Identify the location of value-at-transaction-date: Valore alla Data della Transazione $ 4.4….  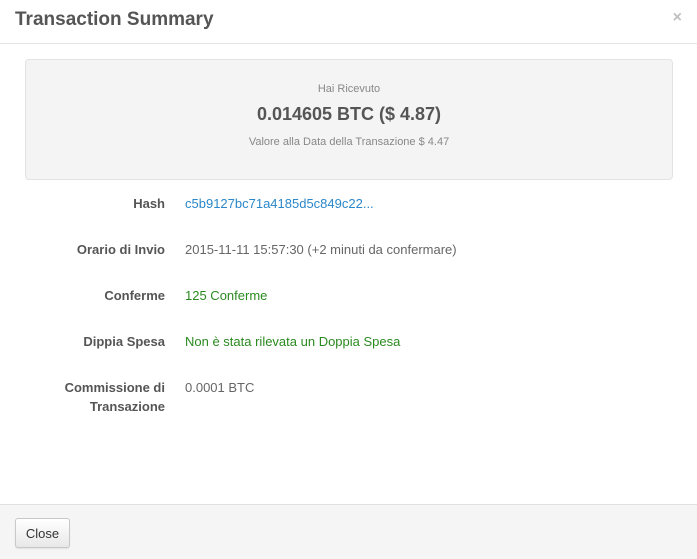
(349, 142).